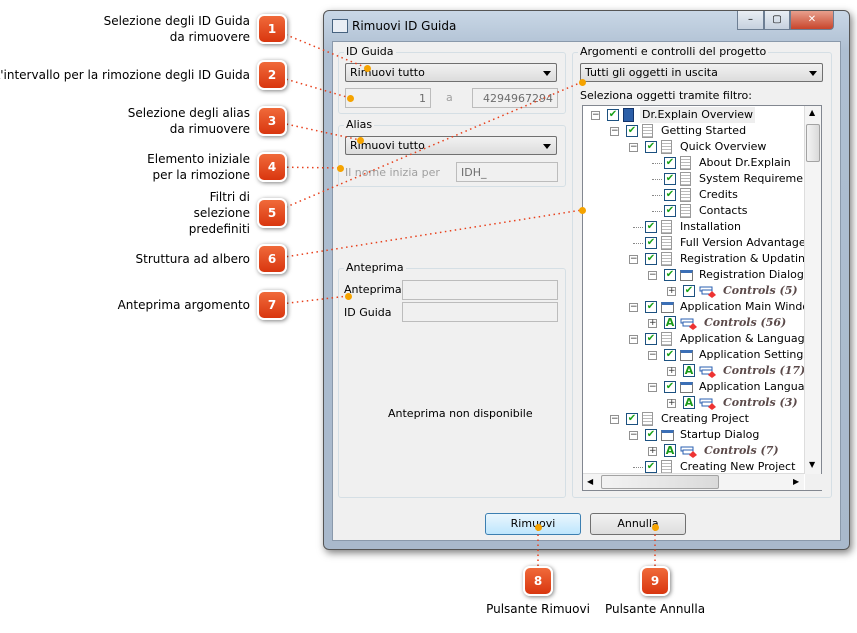 This screenshot has height=633, width=857. I want to click on callout-badge: 3, so click(272, 121).